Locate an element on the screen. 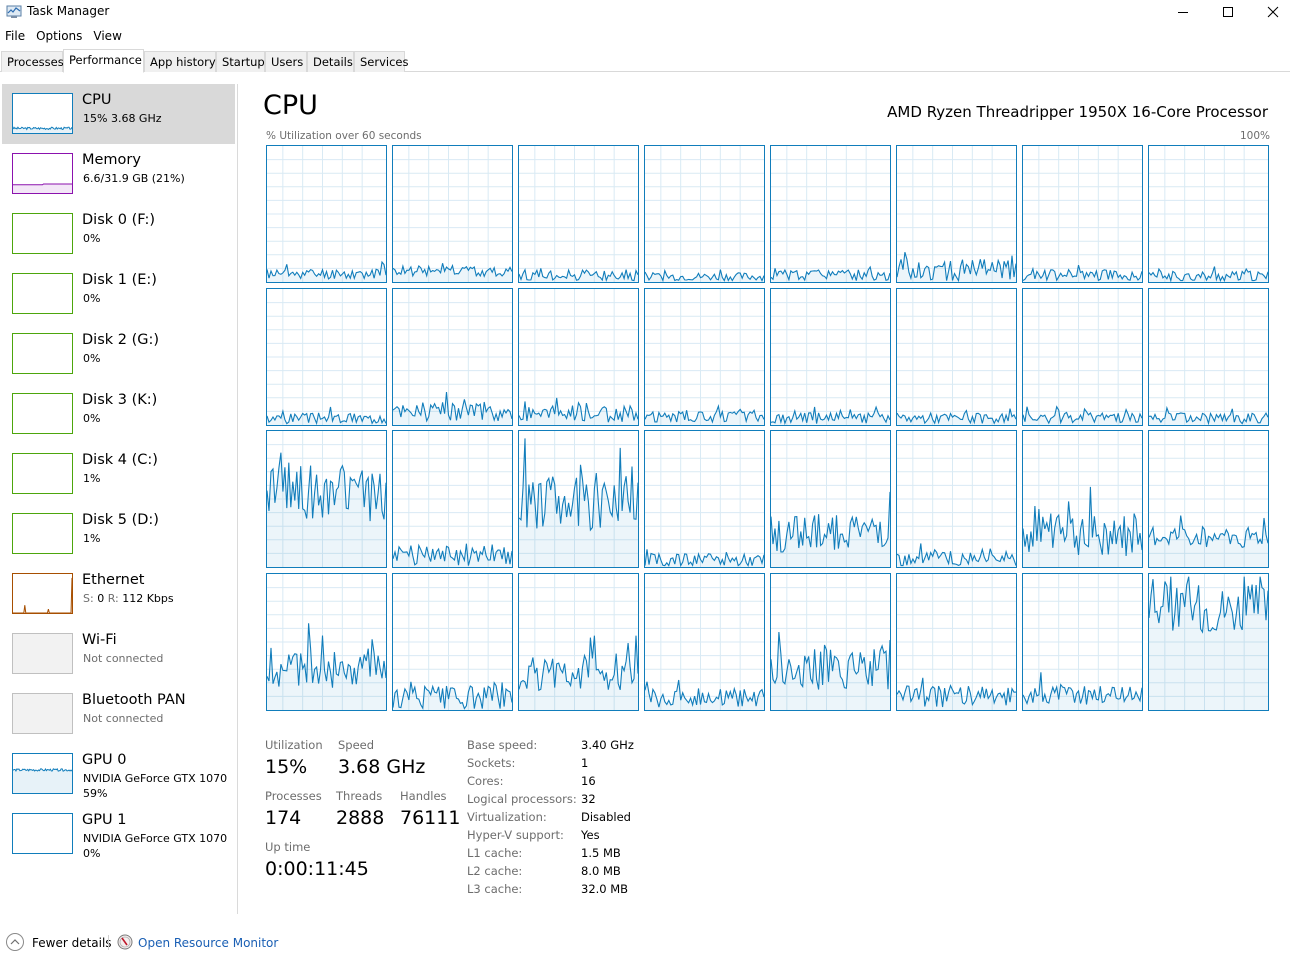 This screenshot has width=1290, height=964. sidebar-item-subtitle: S: 0 R: 112 Kbps is located at coordinates (128, 598).